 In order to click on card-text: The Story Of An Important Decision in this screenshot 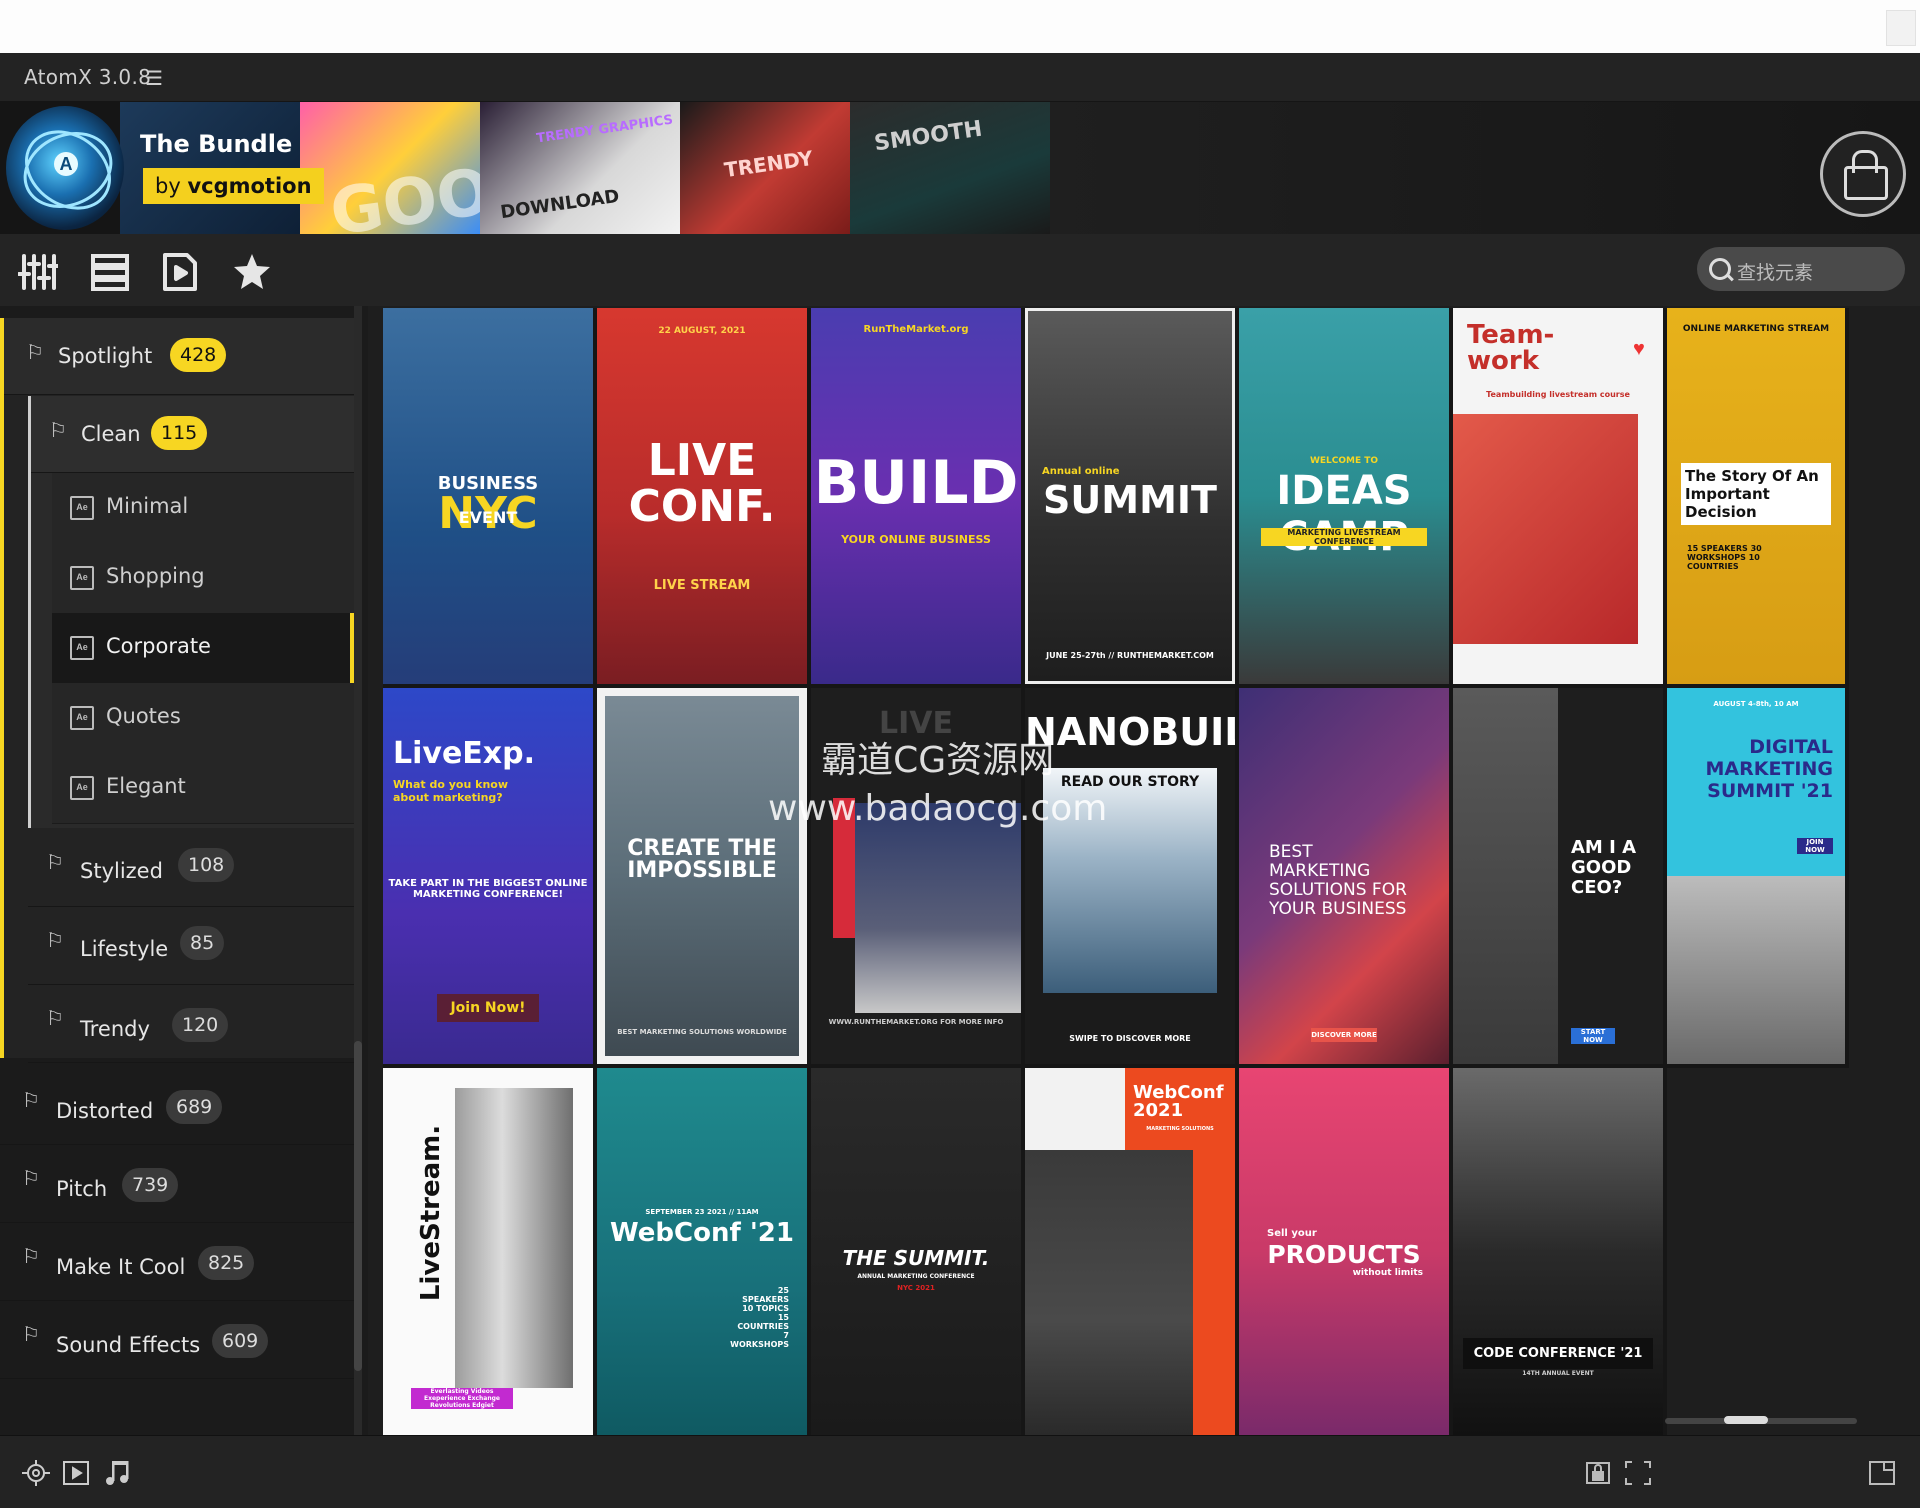, I will do `click(1756, 494)`.